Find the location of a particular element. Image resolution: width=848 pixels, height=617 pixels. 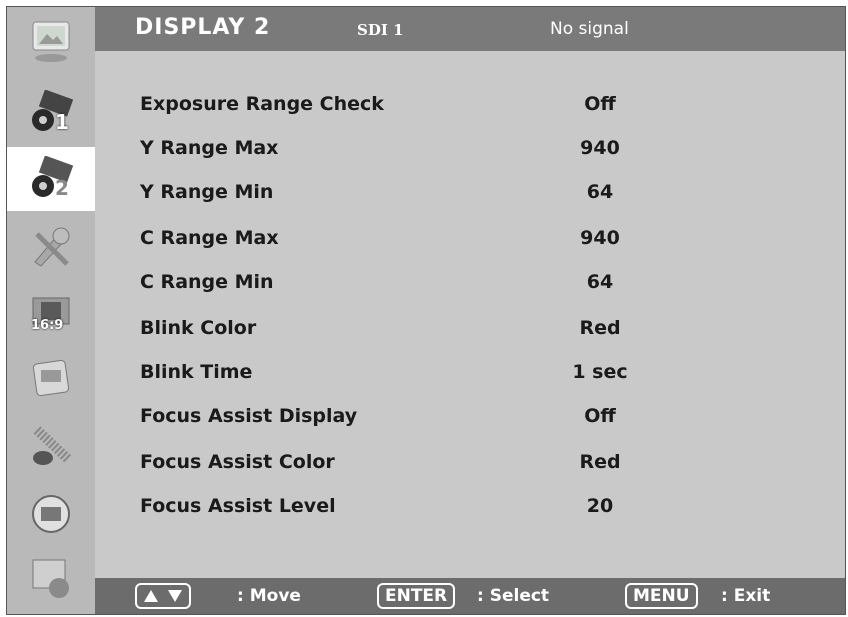

system-icon is located at coordinates (51, 513).